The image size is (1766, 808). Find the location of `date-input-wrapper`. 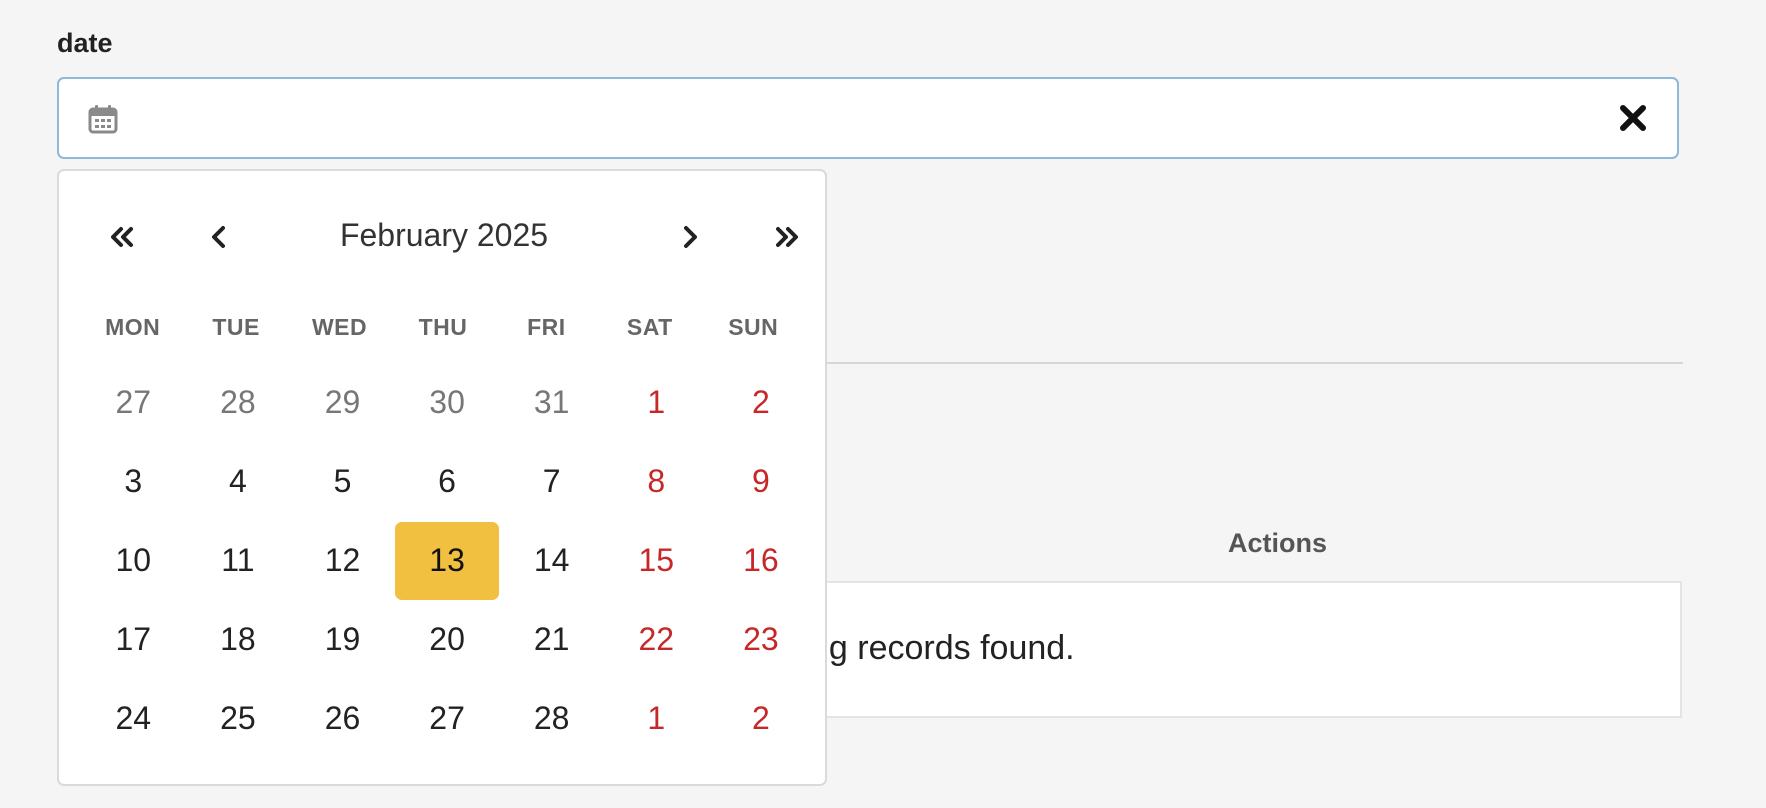

date-input-wrapper is located at coordinates (868, 118).